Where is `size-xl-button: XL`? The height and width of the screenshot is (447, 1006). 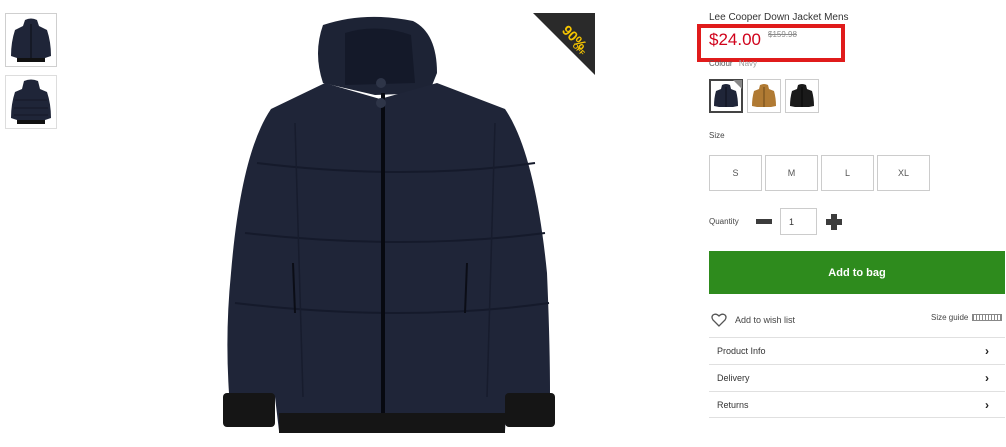
size-xl-button: XL is located at coordinates (903, 173).